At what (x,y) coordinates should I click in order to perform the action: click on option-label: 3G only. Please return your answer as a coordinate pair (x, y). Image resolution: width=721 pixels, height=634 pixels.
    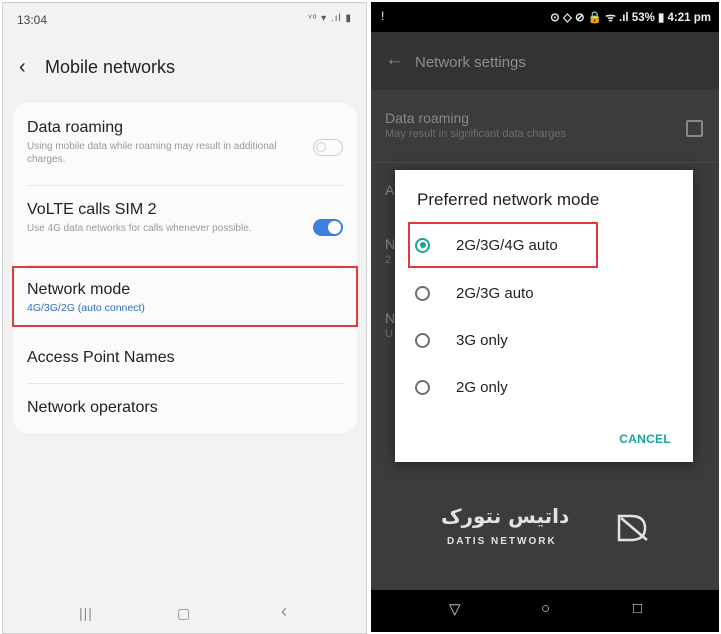
    Looking at the image, I should click on (482, 340).